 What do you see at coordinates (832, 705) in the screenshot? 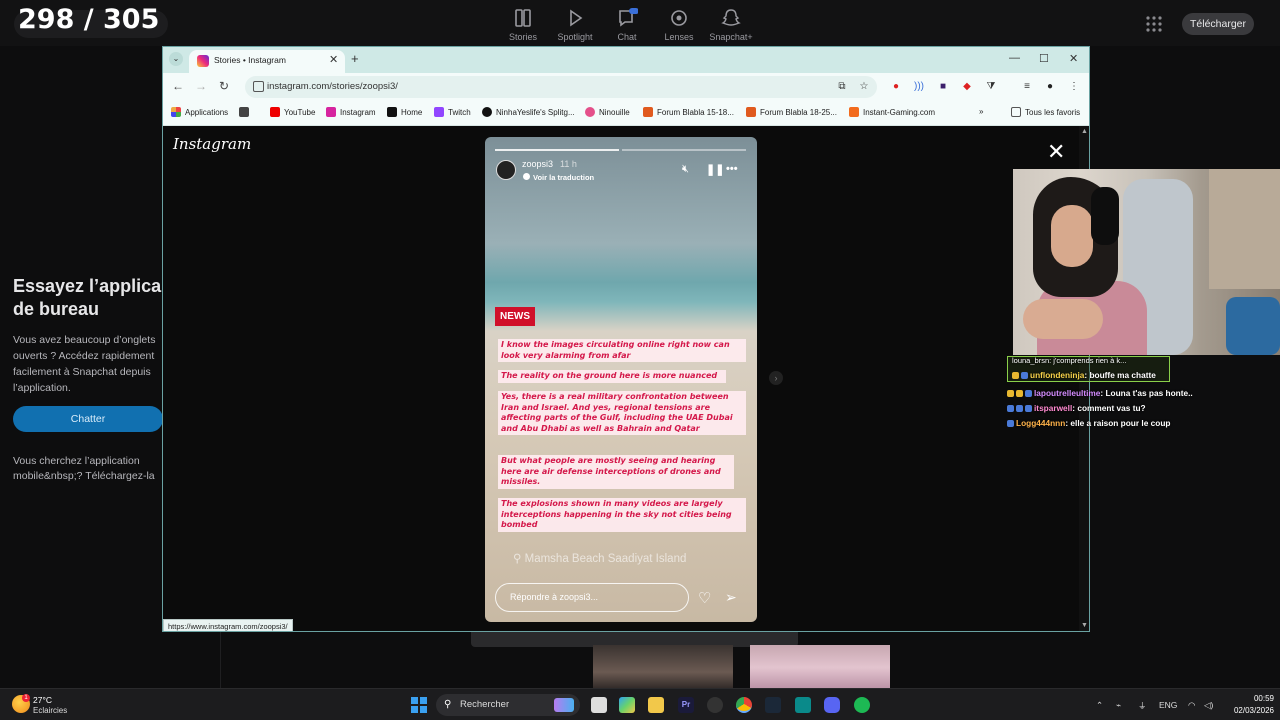
I see `discord-icon` at bounding box center [832, 705].